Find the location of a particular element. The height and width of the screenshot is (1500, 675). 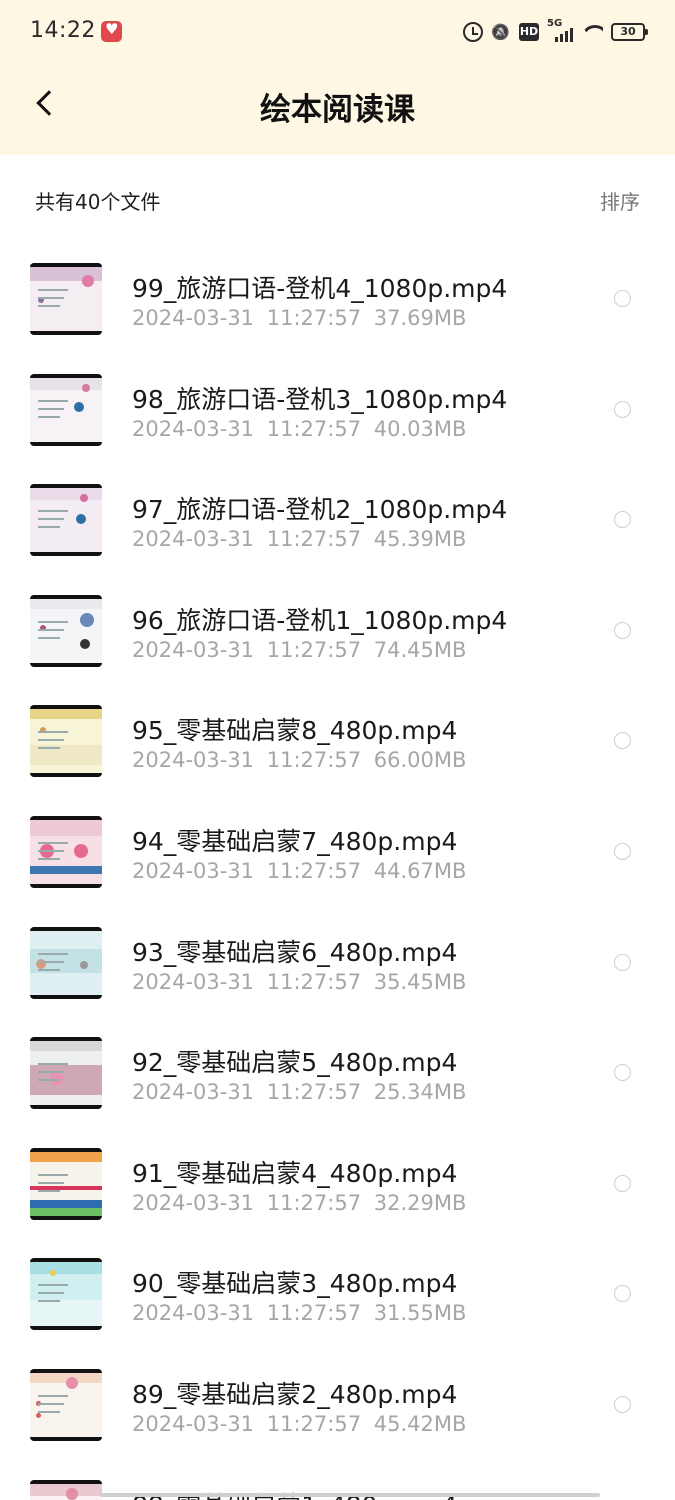

file-meta: 2024-03-31 11:27:57 35.45MB is located at coordinates (299, 982).